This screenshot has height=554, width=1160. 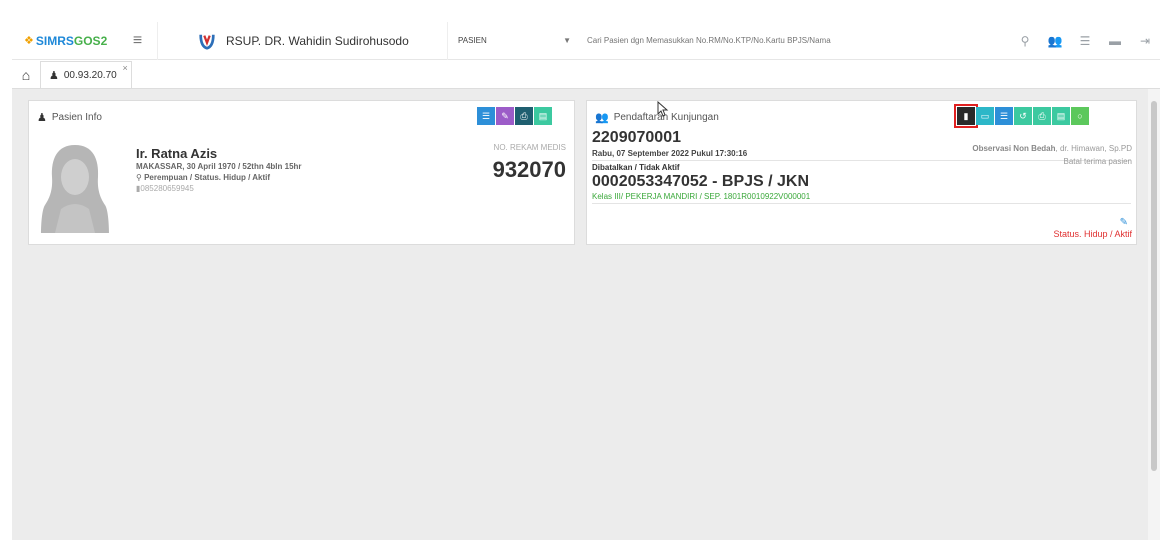 I want to click on patient-card-title-text: Pasien Info, so click(x=76, y=117).